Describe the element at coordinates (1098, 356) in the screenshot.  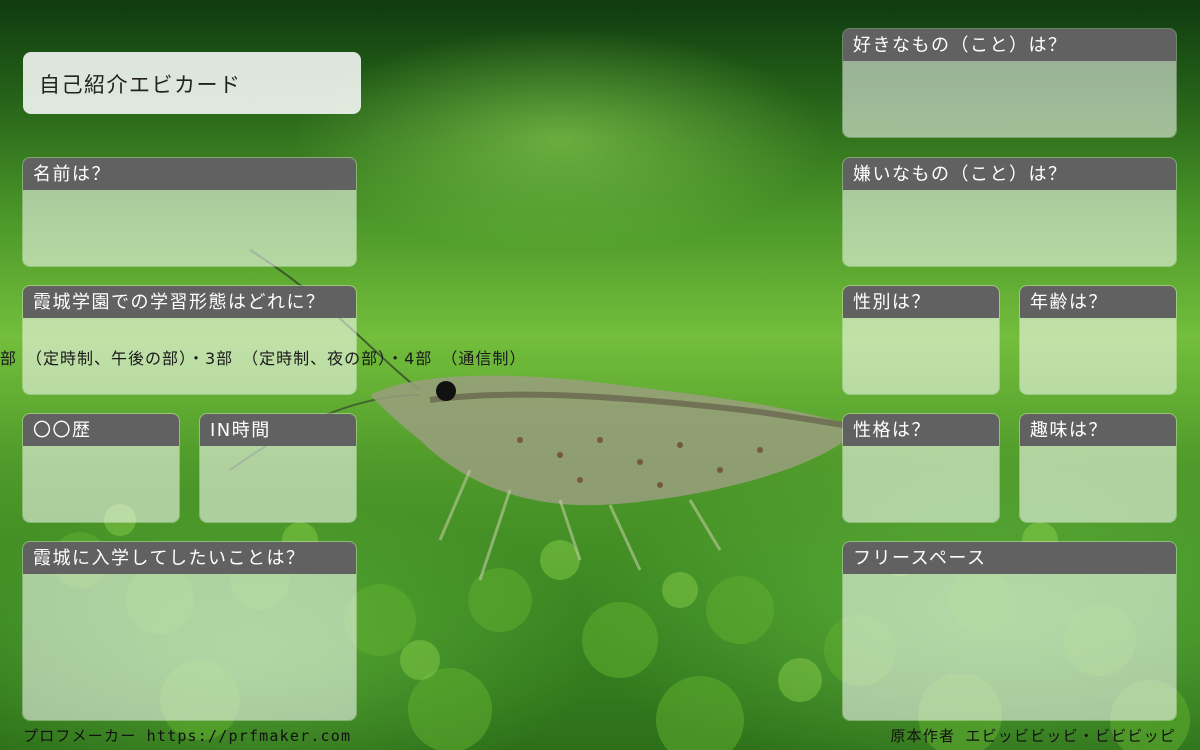
I see `age-input-area` at that location.